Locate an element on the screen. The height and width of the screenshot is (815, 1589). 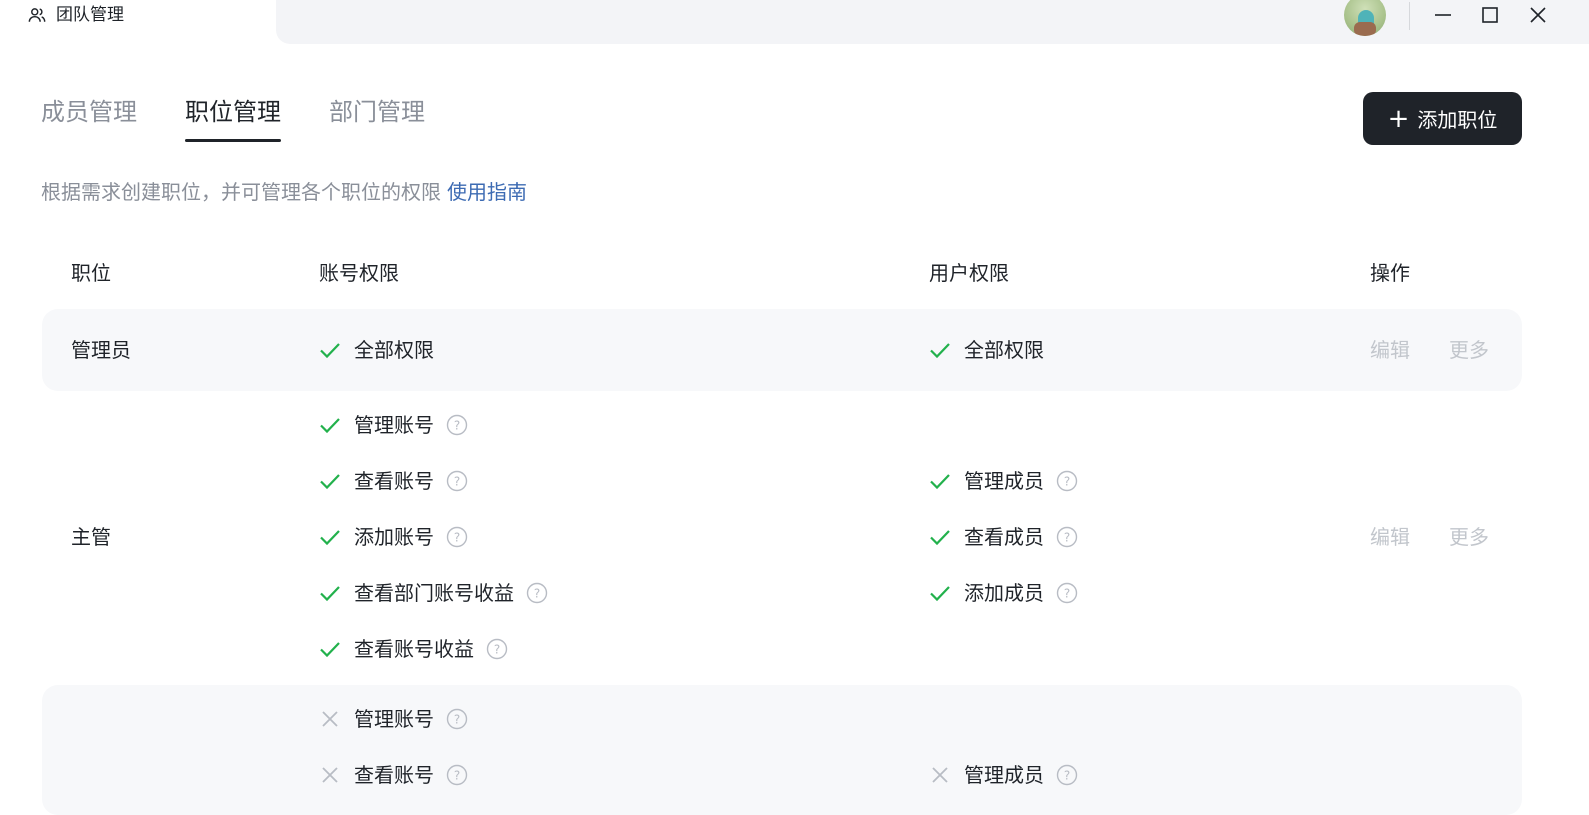
add-position-label: 添加职位 is located at coordinates (1457, 120).